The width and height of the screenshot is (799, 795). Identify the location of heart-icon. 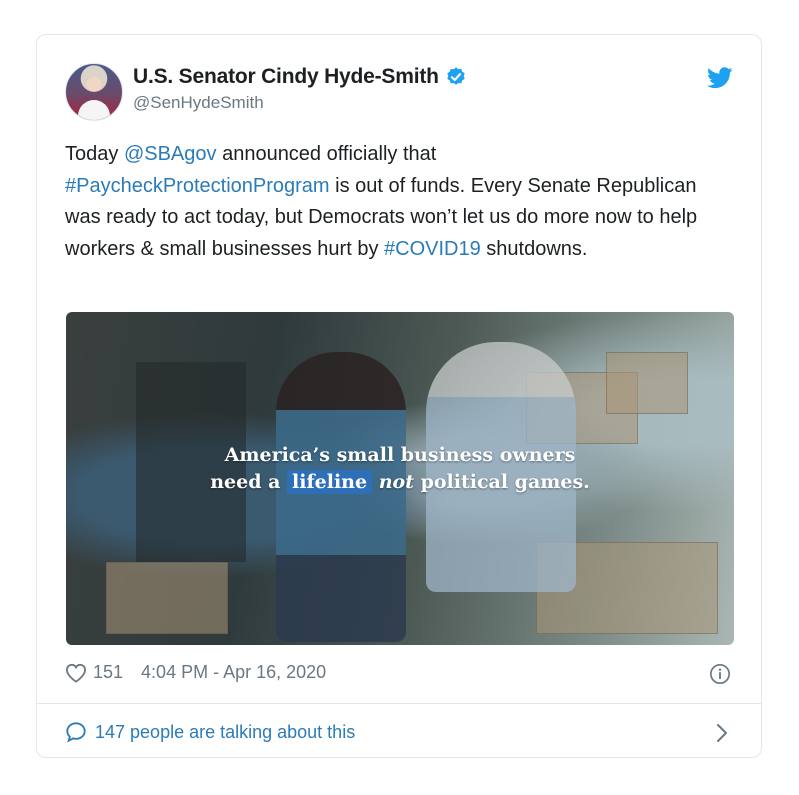
(76, 673).